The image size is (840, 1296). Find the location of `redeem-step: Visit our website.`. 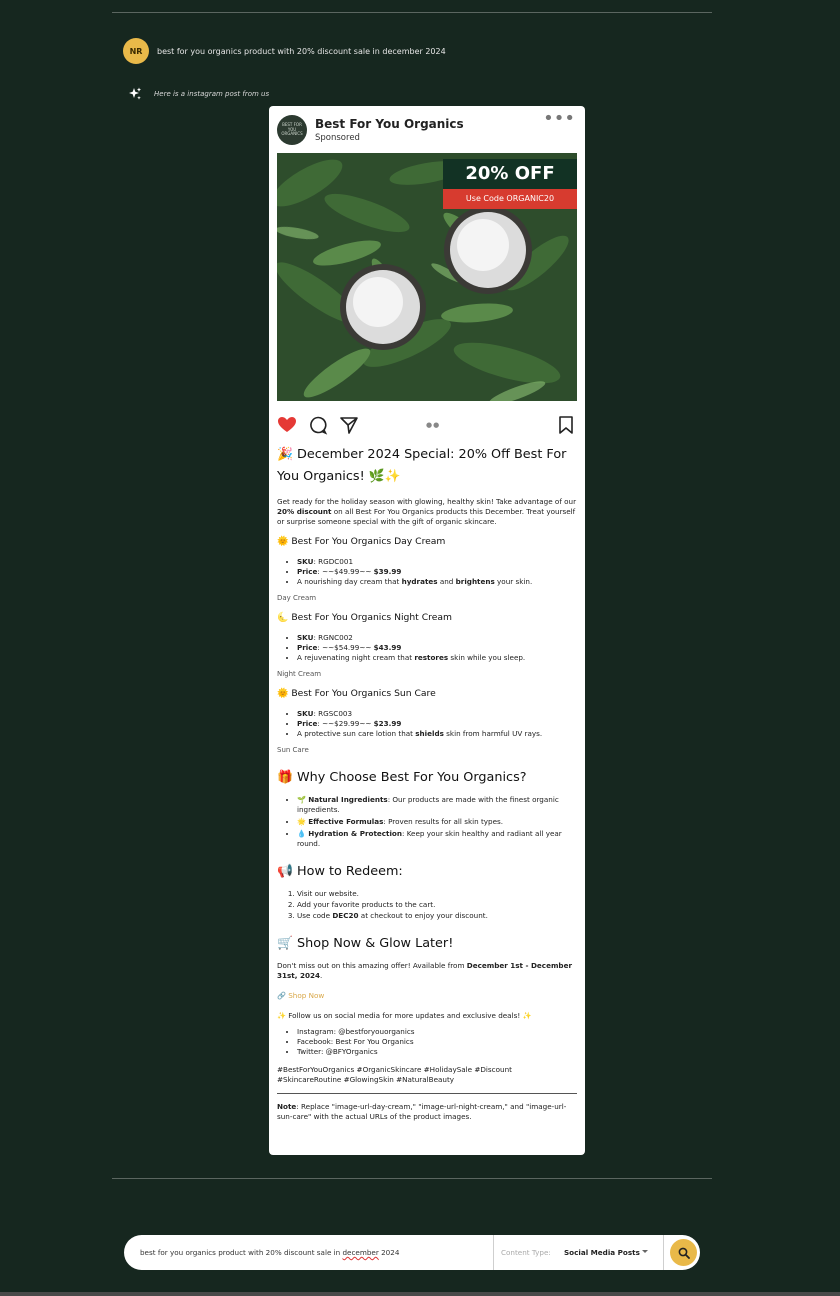

redeem-step: Visit our website. is located at coordinates (437, 894).